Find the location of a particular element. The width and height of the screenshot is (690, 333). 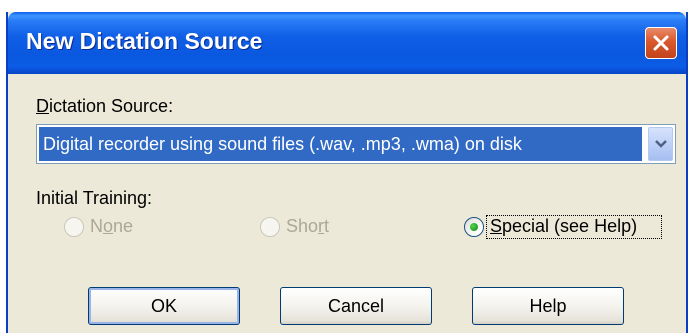

window-title: New Dictation Source is located at coordinates (144, 41).